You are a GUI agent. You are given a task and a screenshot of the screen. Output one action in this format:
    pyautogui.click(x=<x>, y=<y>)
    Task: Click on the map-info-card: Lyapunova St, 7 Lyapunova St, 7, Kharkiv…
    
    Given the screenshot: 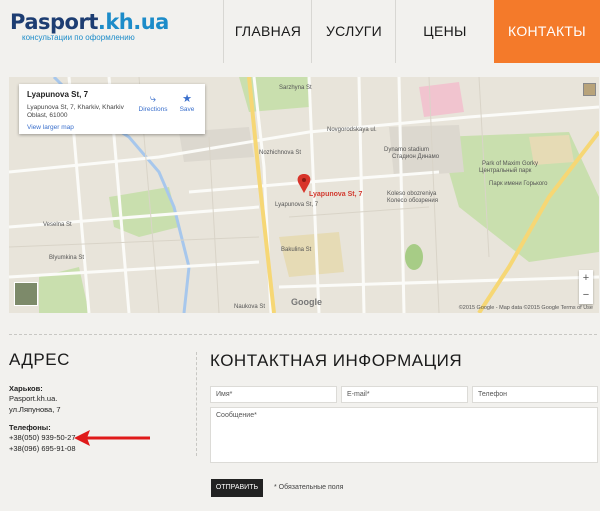 What is the action you would take?
    pyautogui.click(x=112, y=109)
    